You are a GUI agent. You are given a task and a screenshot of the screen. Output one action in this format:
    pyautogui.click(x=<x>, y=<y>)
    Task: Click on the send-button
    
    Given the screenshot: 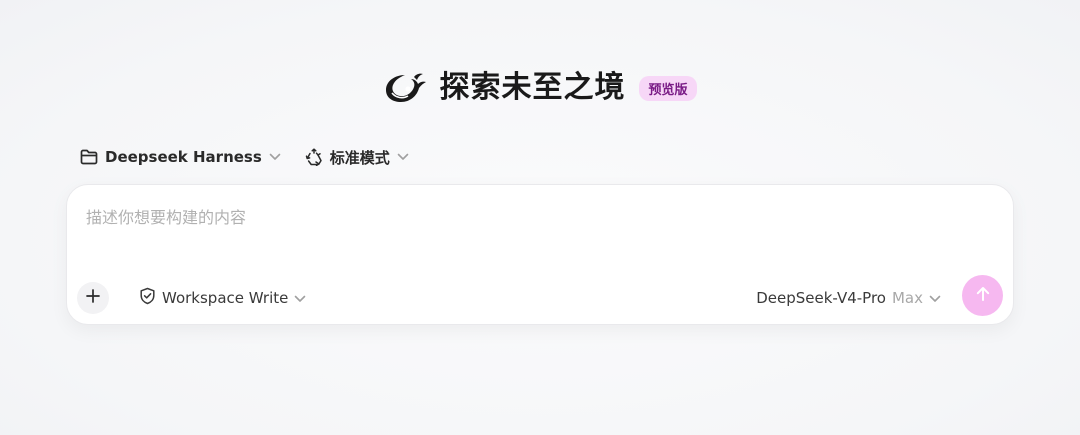 What is the action you would take?
    pyautogui.click(x=982, y=295)
    